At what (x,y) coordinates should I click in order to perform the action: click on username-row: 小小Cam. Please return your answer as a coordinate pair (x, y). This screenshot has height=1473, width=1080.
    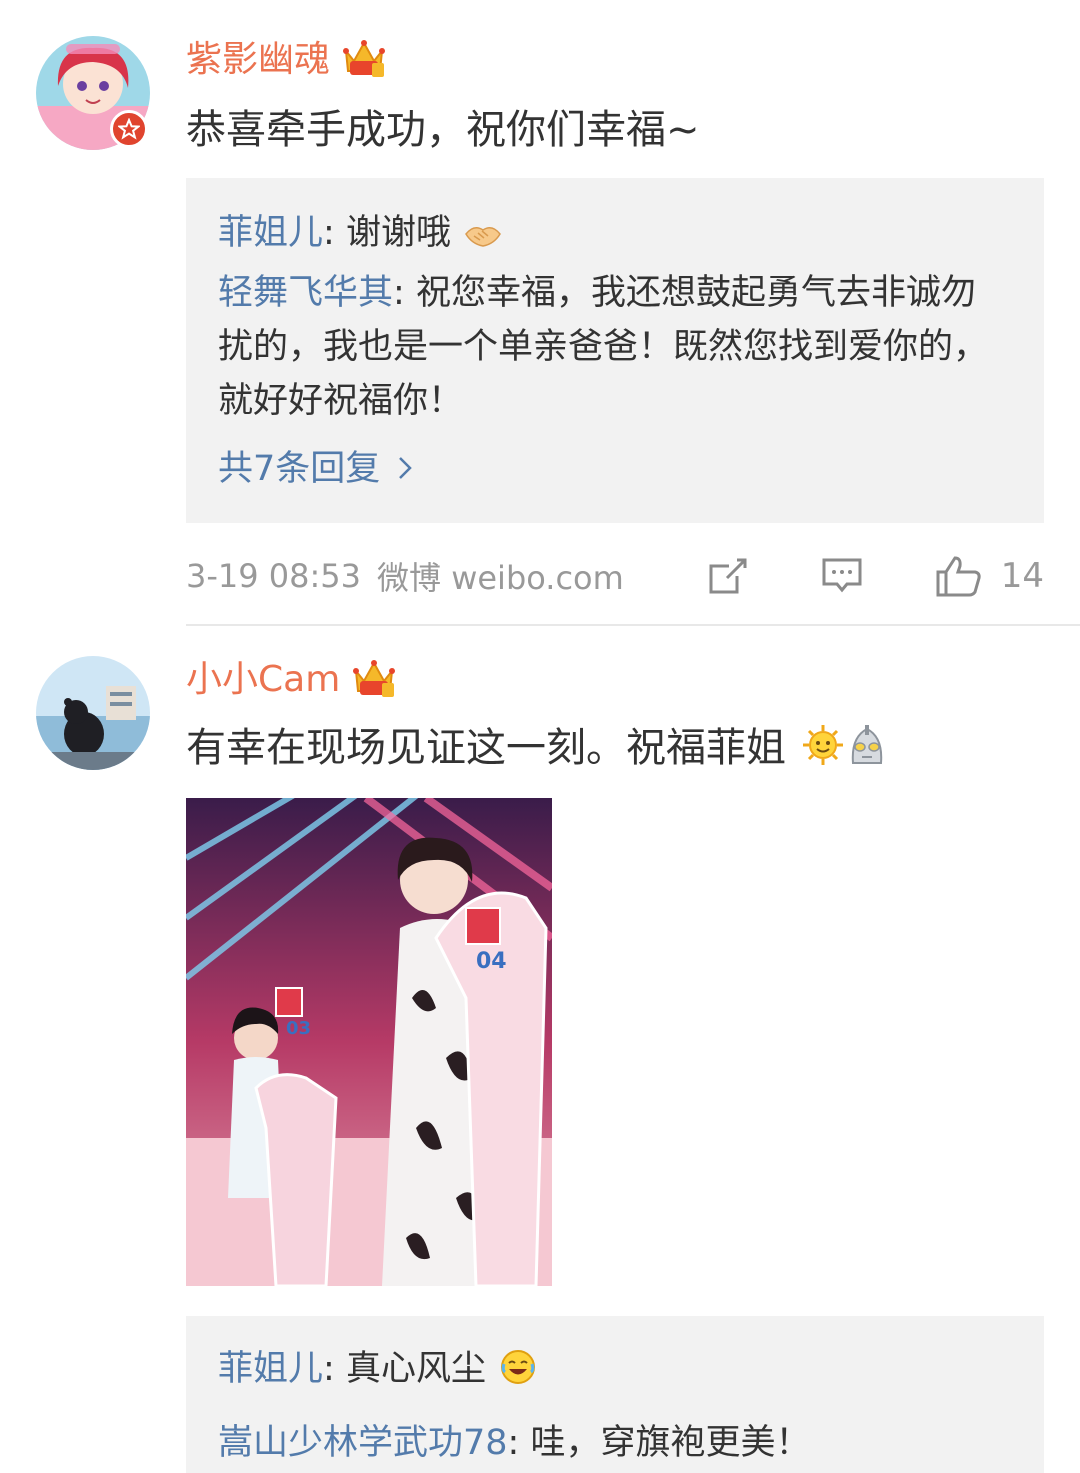
    Looking at the image, I should click on (291, 680).